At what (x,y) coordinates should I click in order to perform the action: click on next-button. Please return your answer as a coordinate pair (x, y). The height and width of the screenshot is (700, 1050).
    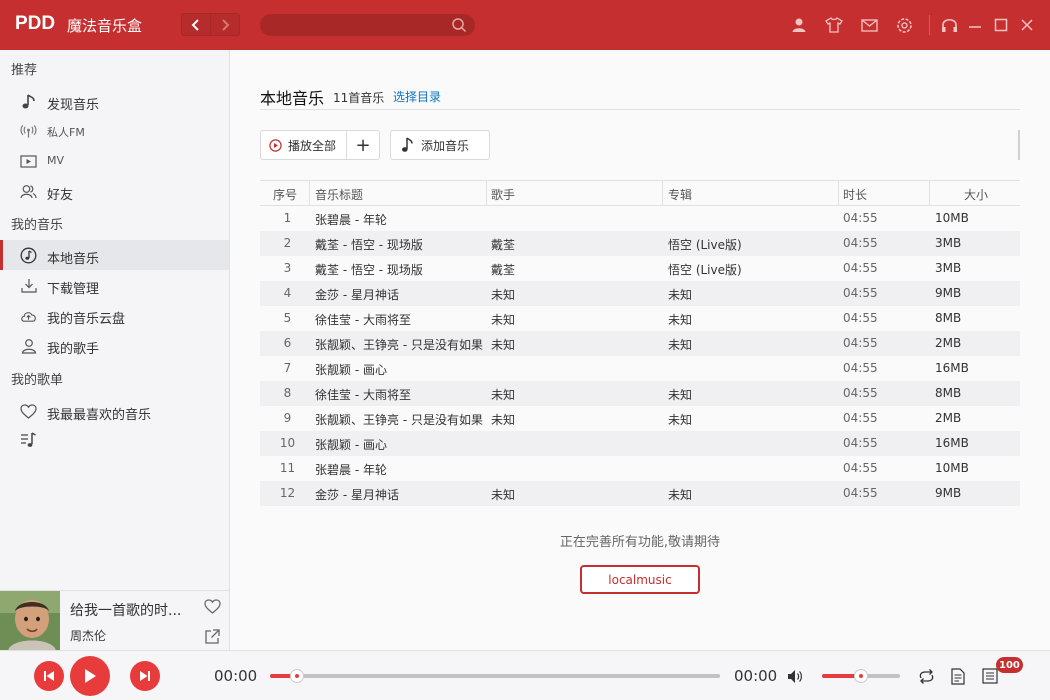
    Looking at the image, I should click on (145, 676).